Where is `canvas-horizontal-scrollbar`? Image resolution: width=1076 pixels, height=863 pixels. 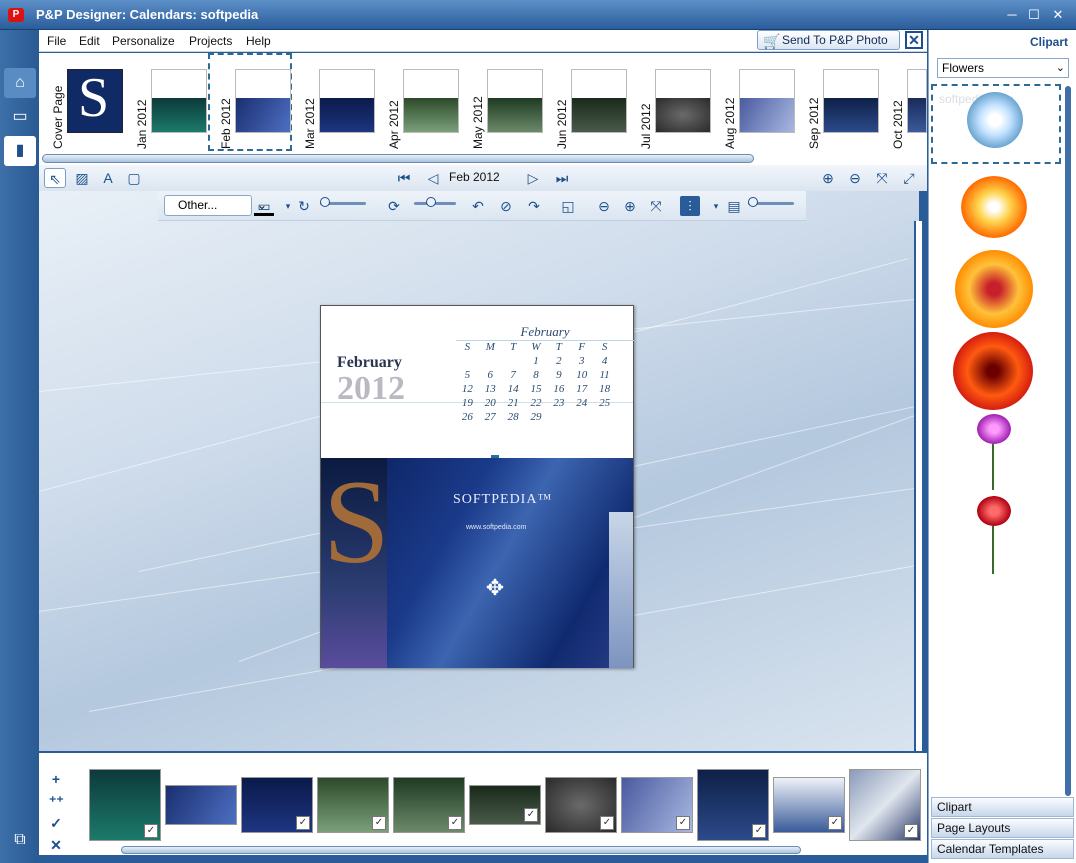
canvas-horizontal-scrollbar is located at coordinates (483, 758).